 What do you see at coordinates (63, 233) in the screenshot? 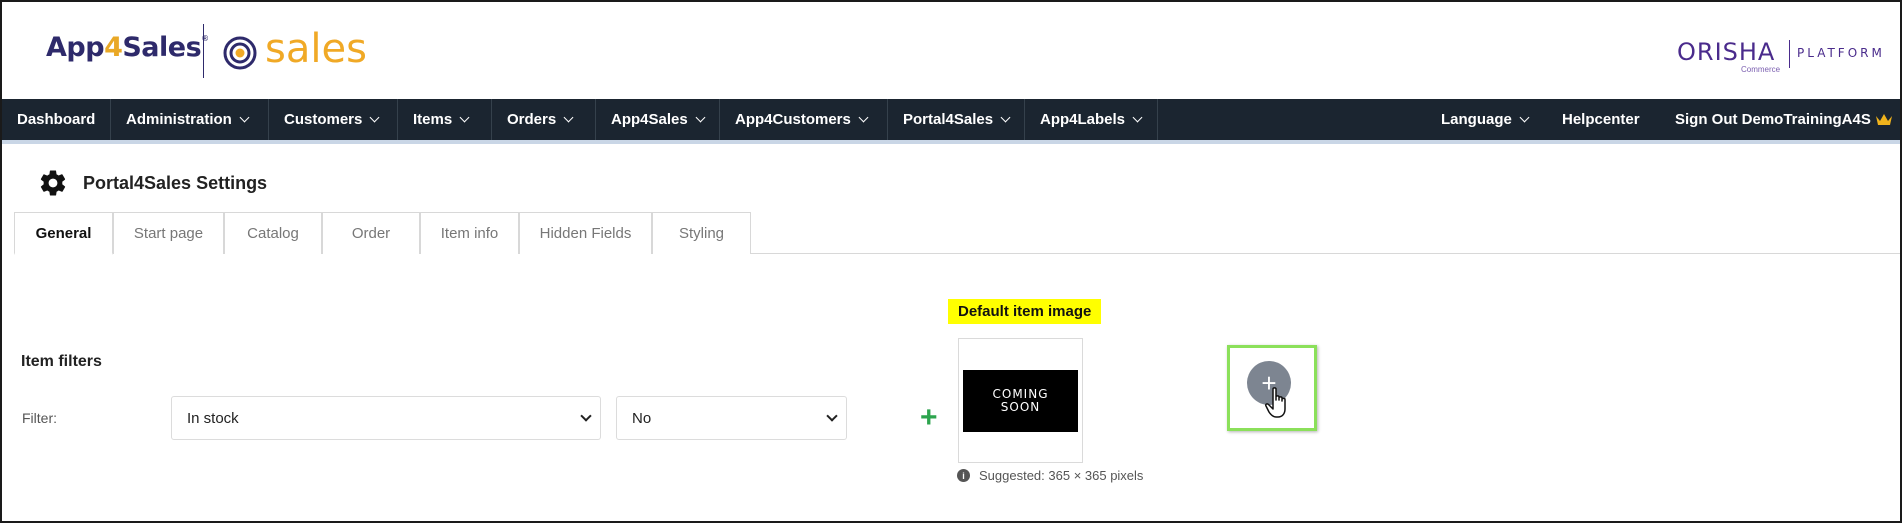
I see `tab-general: General` at bounding box center [63, 233].